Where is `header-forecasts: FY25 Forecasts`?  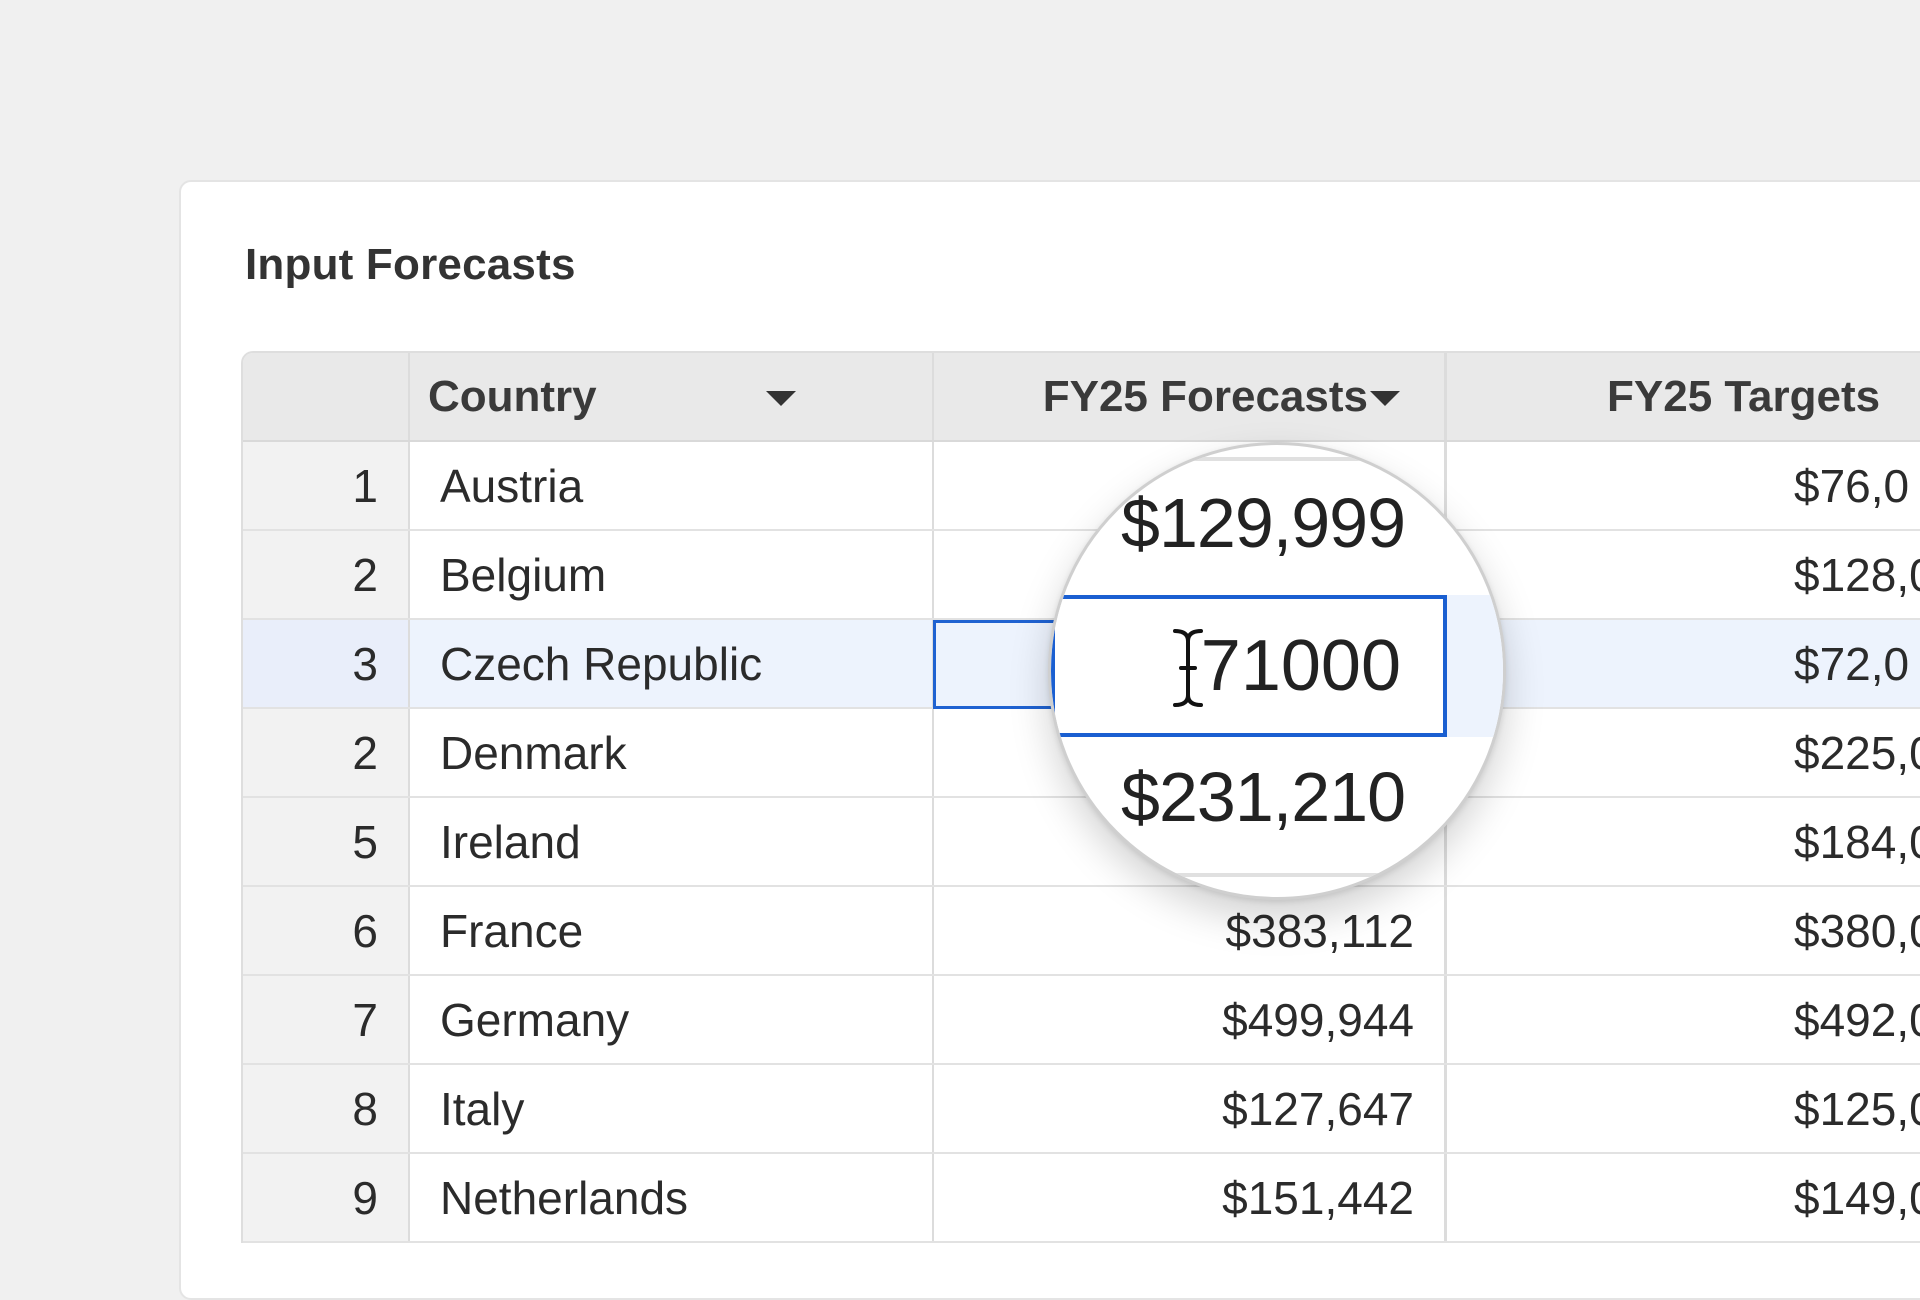
header-forecasts: FY25 Forecasts is located at coordinates (1190, 396).